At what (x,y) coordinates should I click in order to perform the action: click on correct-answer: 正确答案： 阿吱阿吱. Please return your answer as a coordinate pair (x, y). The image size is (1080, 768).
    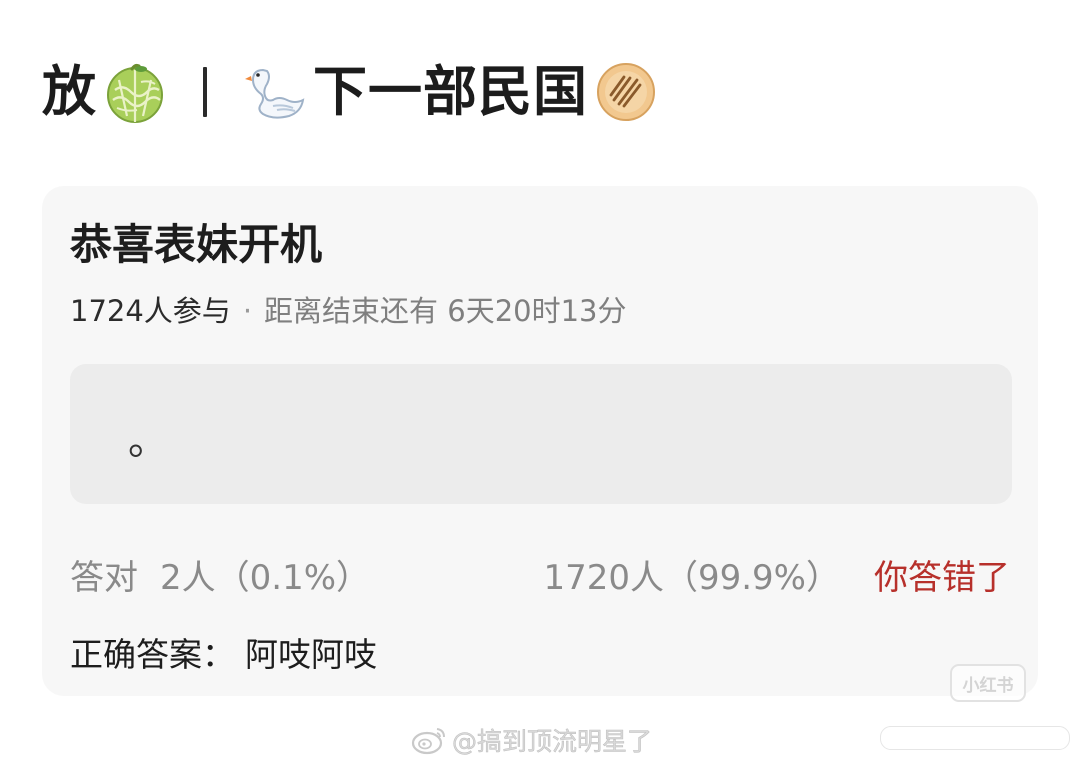
    Looking at the image, I should click on (223, 652).